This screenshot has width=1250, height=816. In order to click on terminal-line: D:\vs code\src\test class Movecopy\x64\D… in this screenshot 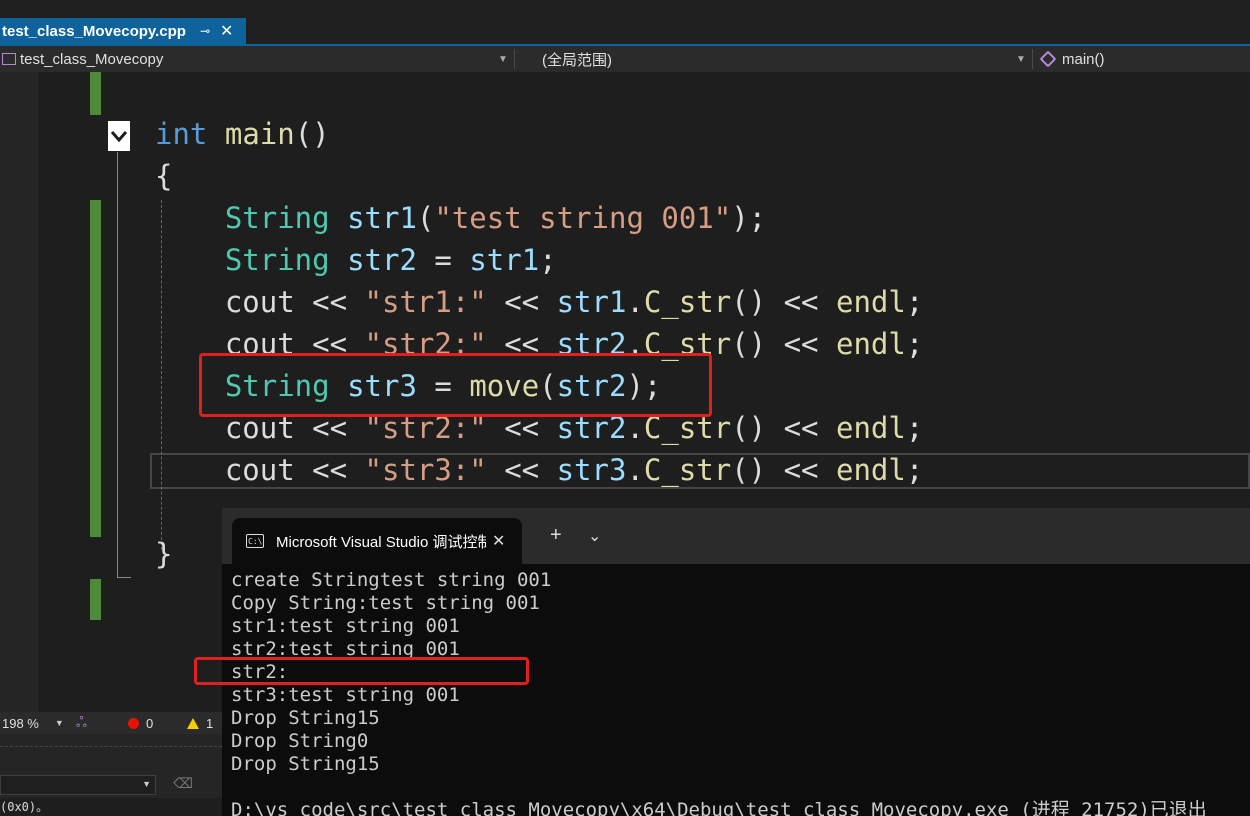, I will do `click(719, 807)`.